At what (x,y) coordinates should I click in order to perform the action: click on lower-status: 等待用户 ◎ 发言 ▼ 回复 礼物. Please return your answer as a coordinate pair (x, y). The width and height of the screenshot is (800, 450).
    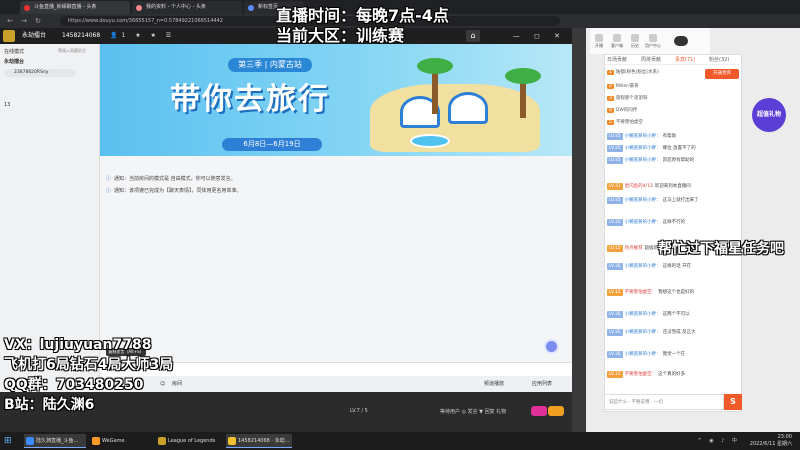
    Looking at the image, I should click on (473, 412).